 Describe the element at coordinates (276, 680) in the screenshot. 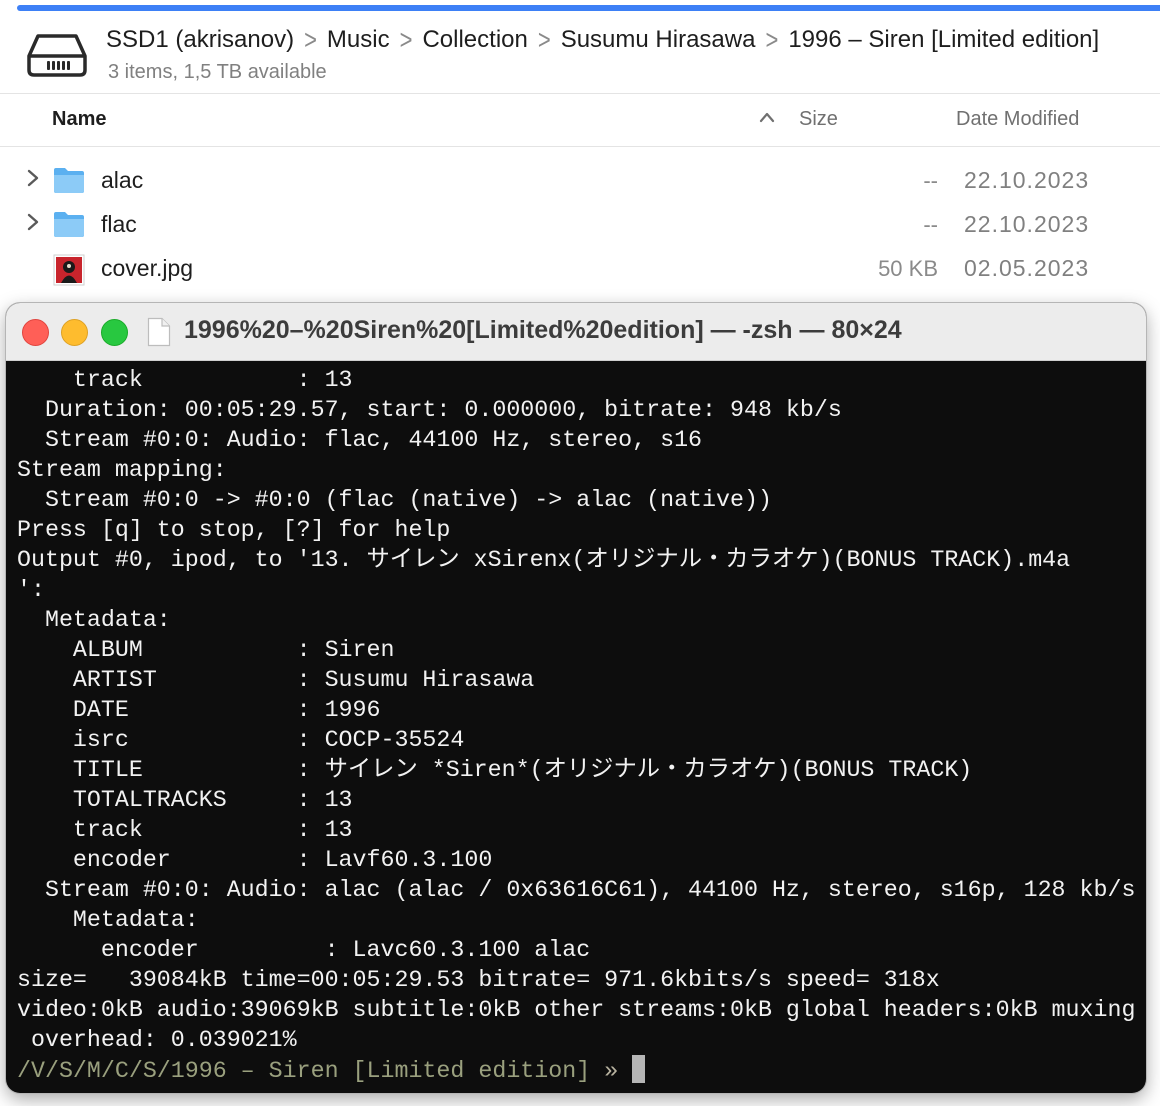

I see `terminal-line: ARTIST : Susumu Hirasawa` at that location.